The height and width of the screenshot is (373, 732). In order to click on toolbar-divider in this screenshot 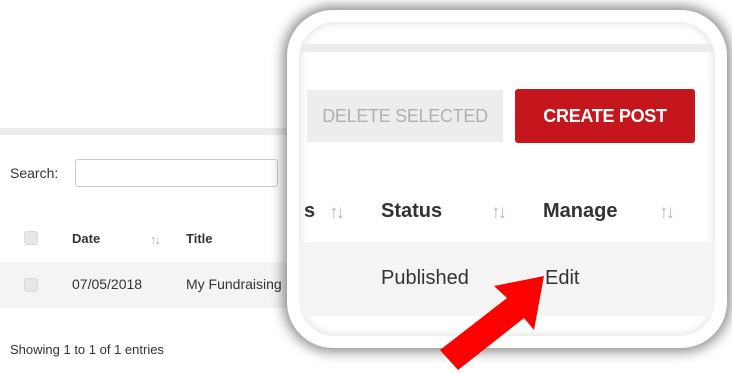, I will do `click(150, 131)`.